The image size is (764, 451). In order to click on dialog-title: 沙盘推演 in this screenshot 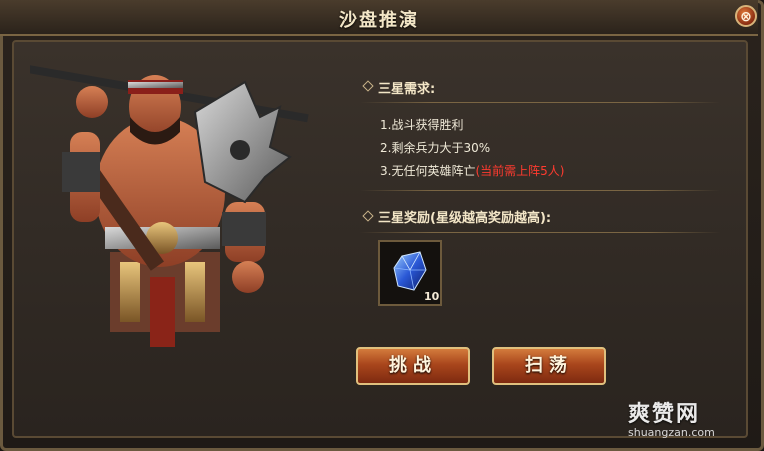, I will do `click(379, 20)`.